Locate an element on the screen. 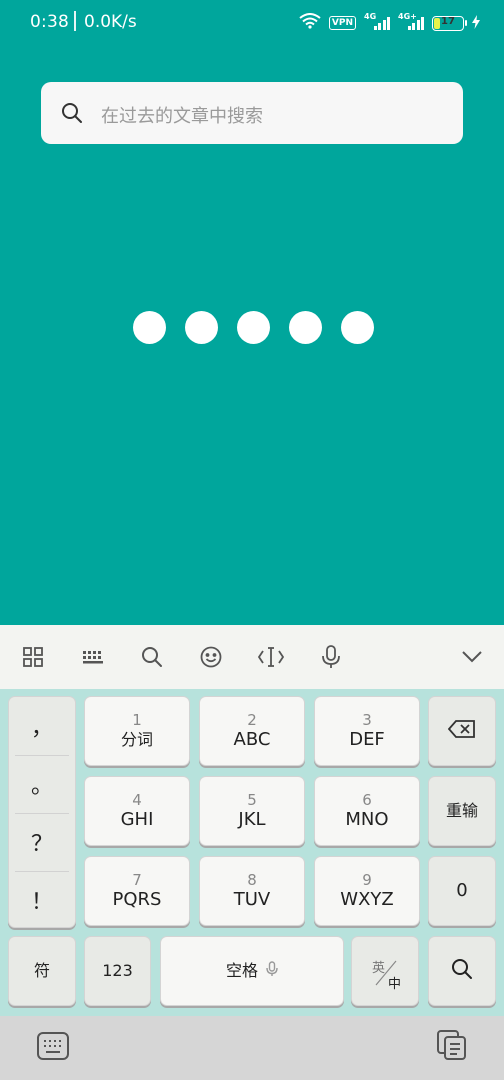 The height and width of the screenshot is (1080, 504). key-2: 2 ABC is located at coordinates (252, 731).